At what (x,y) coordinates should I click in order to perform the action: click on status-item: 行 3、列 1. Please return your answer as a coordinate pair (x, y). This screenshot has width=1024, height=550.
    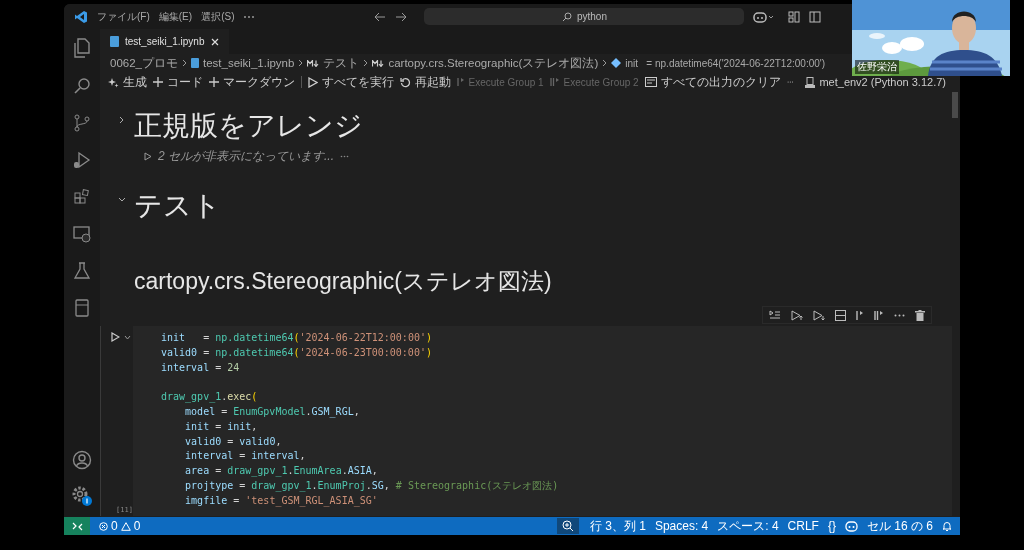
    Looking at the image, I should click on (617, 526).